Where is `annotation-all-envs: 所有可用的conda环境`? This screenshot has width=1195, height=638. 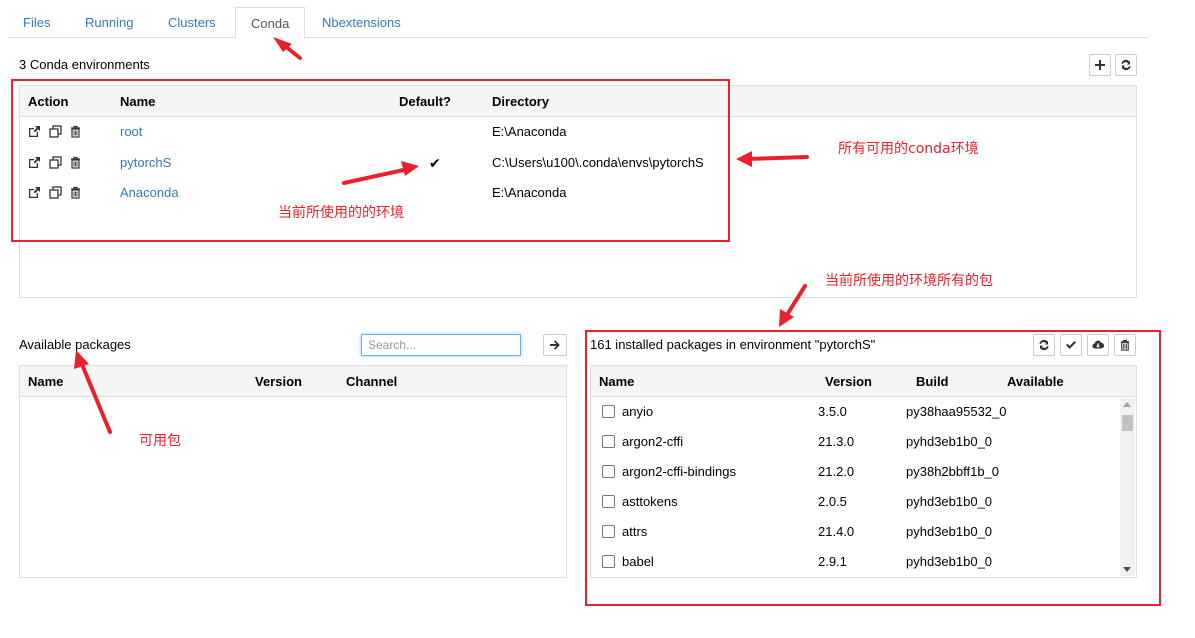 annotation-all-envs: 所有可用的conda环境 is located at coordinates (908, 149).